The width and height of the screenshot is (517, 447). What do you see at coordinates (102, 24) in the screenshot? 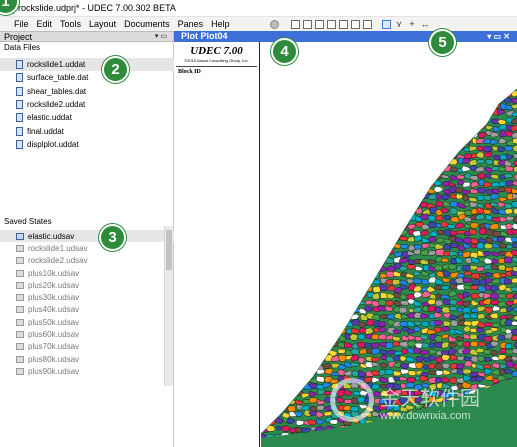
I see `menu-layout: Layout` at bounding box center [102, 24].